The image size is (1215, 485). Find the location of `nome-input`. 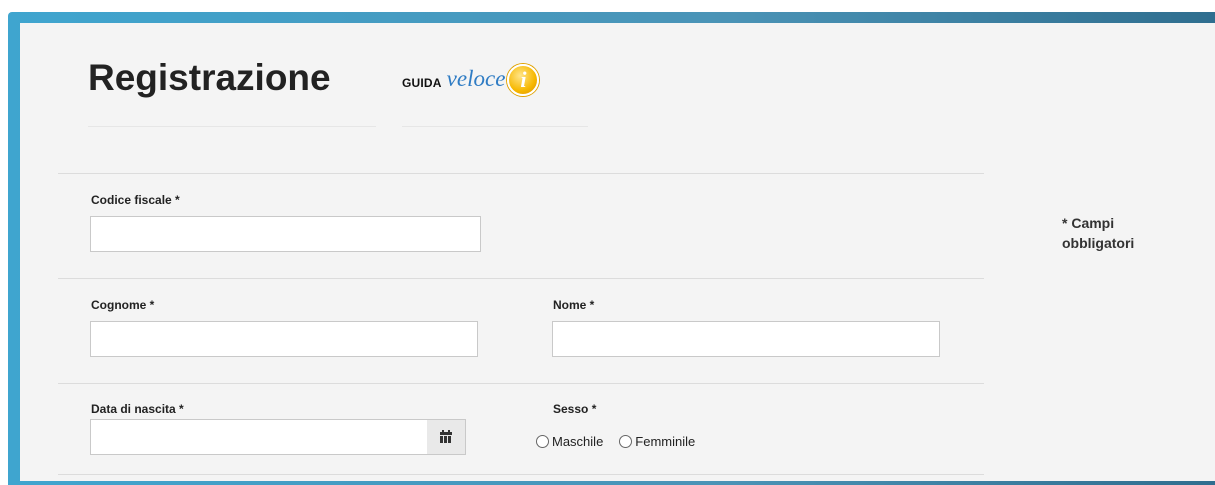

nome-input is located at coordinates (746, 339).